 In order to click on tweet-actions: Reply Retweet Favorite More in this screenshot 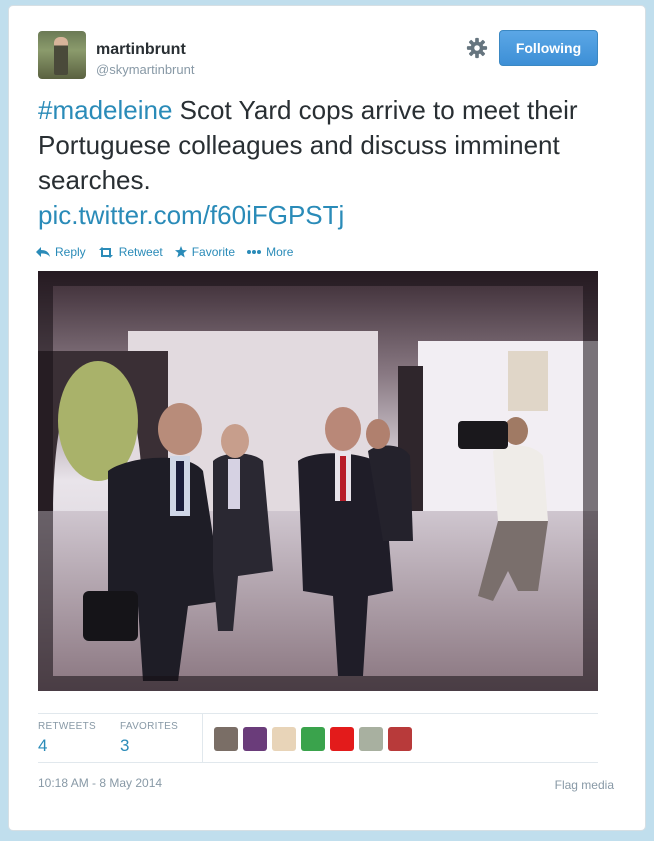, I will do `click(170, 252)`.